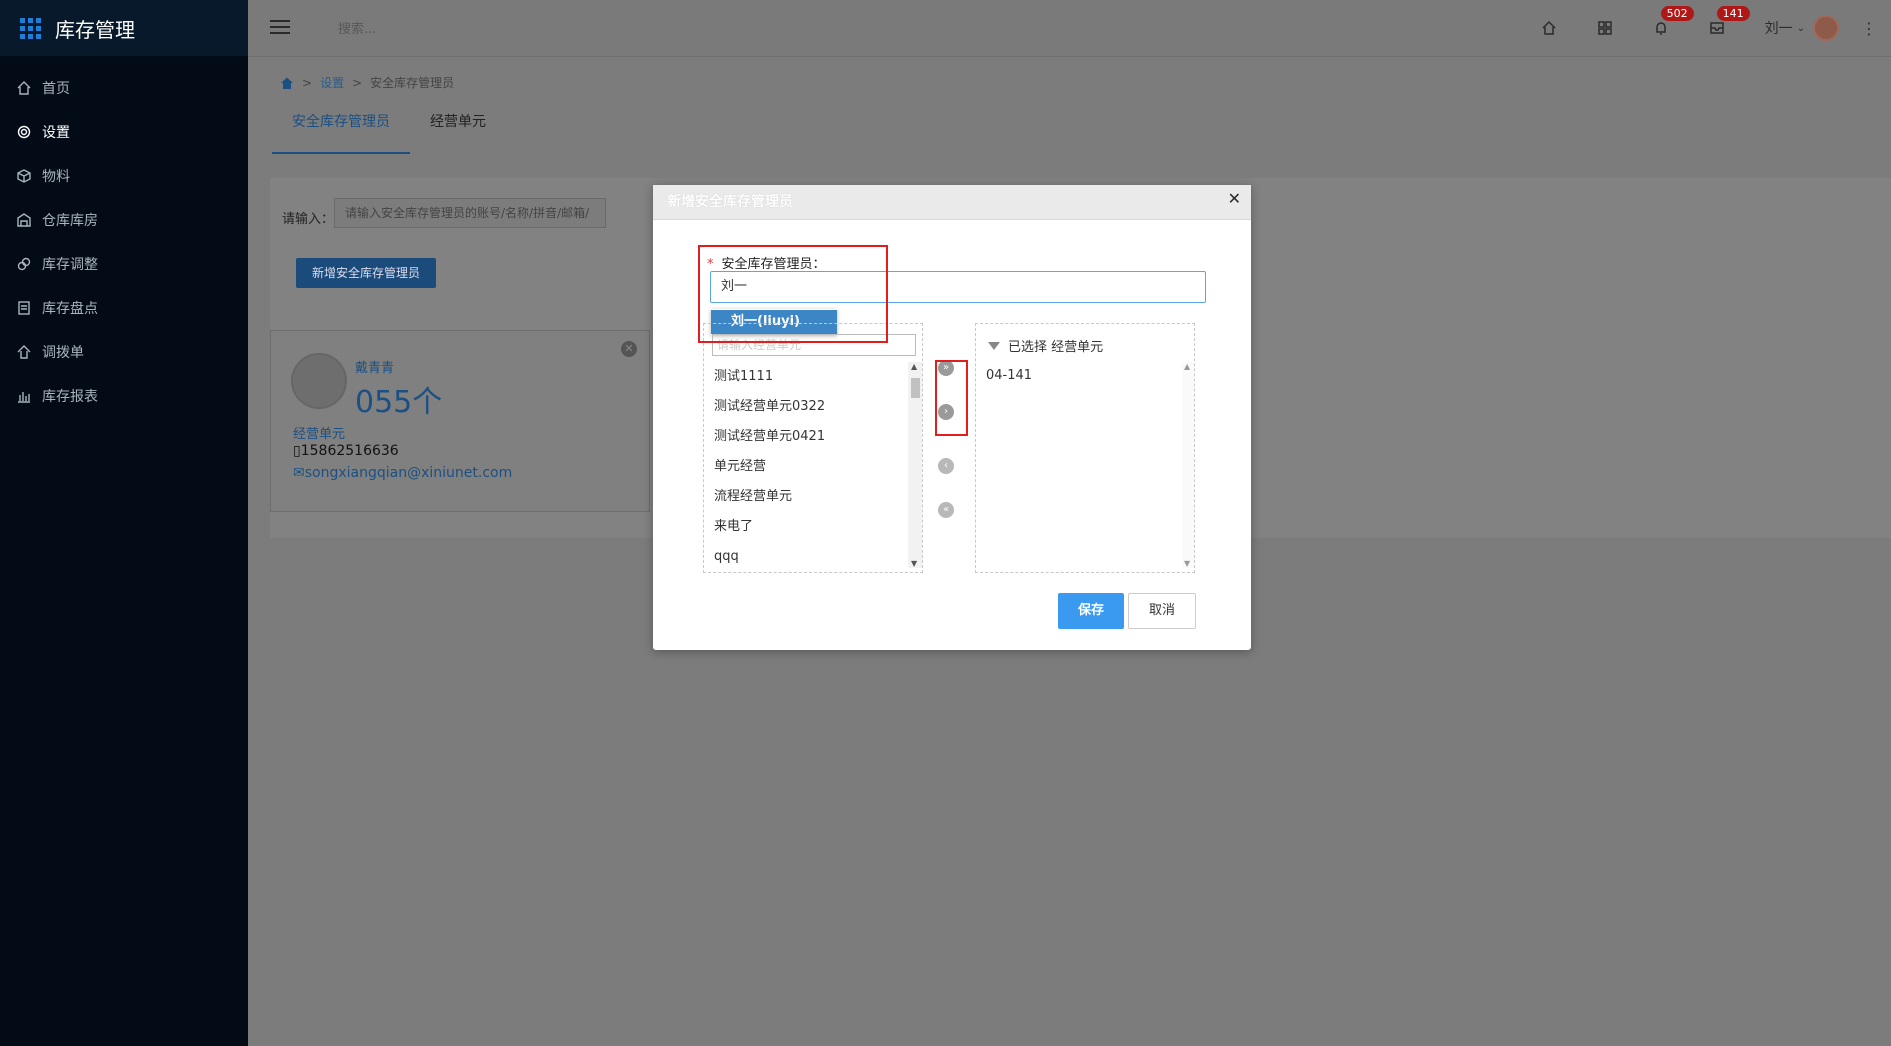 Image resolution: width=1891 pixels, height=1046 pixels. I want to click on sidebar-item-label: 库存报表, so click(70, 397).